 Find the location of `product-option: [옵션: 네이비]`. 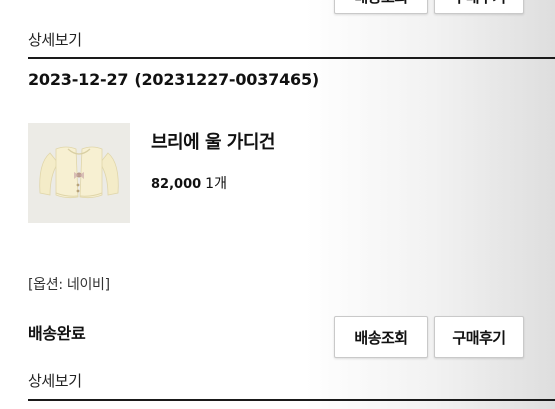

product-option: [옵션: 네이비] is located at coordinates (69, 285).